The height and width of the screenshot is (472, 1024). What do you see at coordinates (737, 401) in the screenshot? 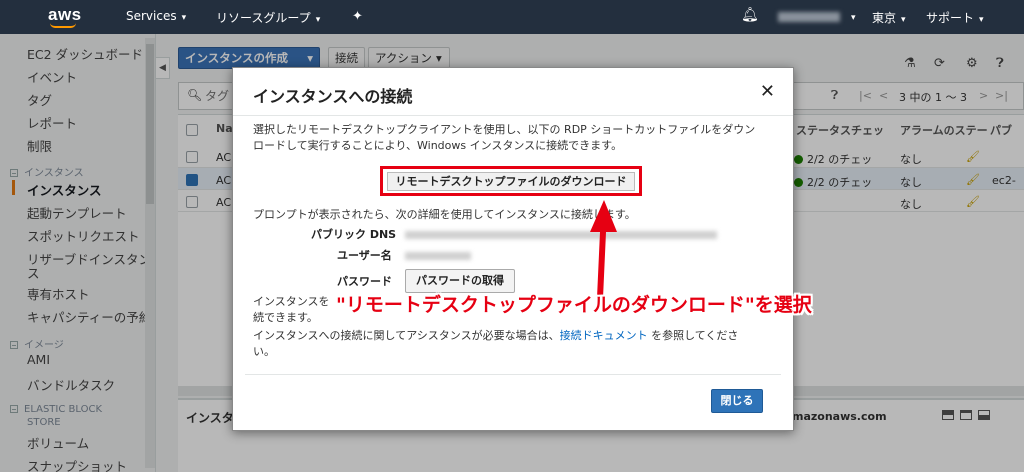
I see `close-button: 閉じる` at bounding box center [737, 401].